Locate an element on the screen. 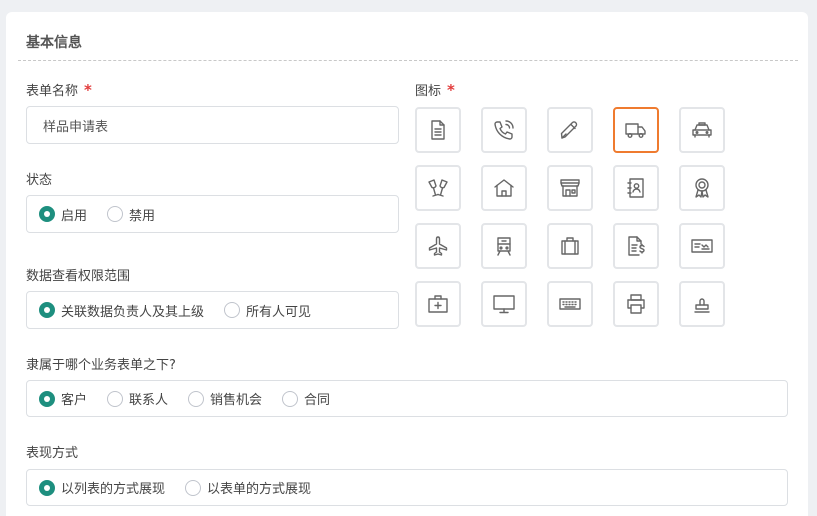 This screenshot has width=817, height=516. phone-call-icon is located at coordinates (504, 130).